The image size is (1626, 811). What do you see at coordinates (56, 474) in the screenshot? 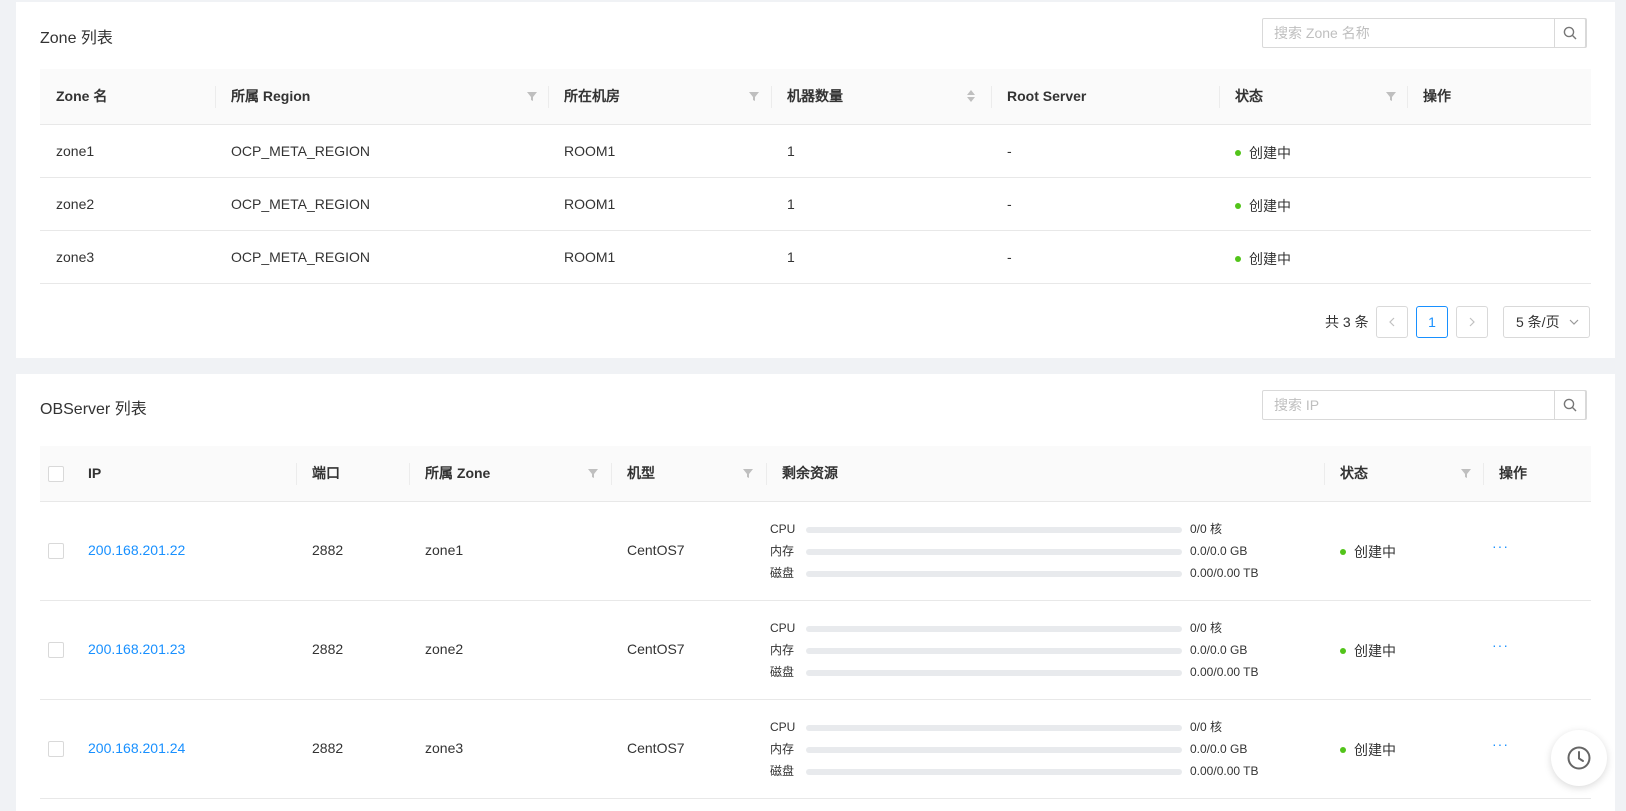
I see `select-all-checkbox` at bounding box center [56, 474].